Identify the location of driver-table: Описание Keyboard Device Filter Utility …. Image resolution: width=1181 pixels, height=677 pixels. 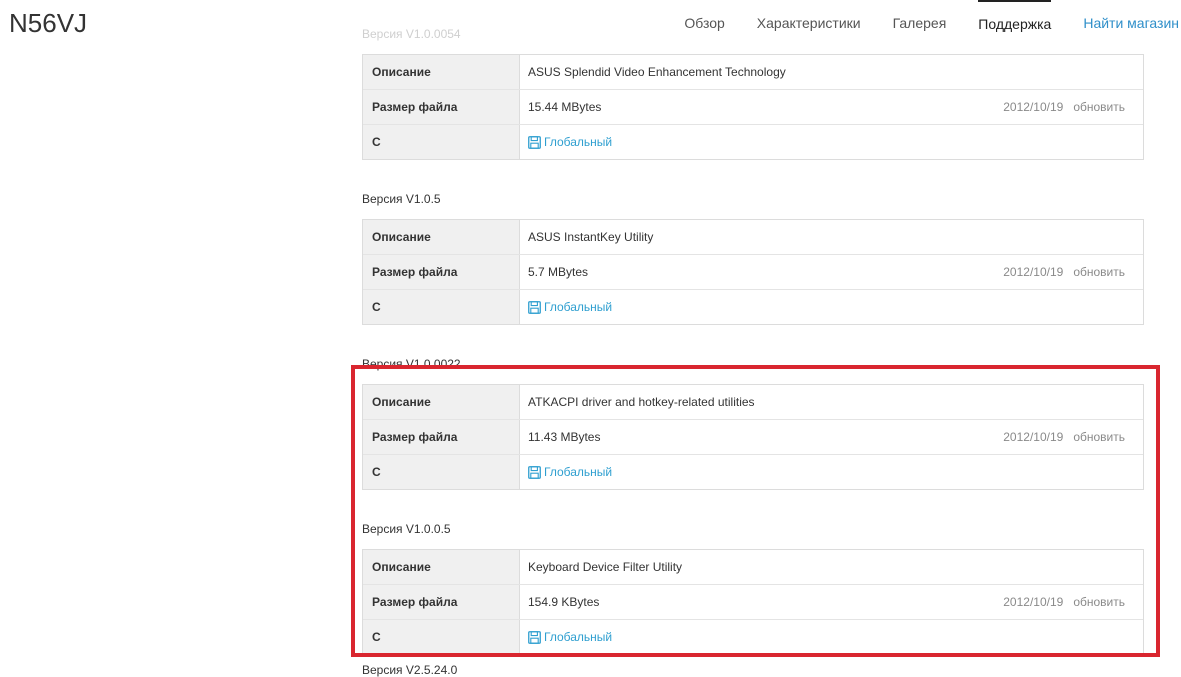
(753, 602).